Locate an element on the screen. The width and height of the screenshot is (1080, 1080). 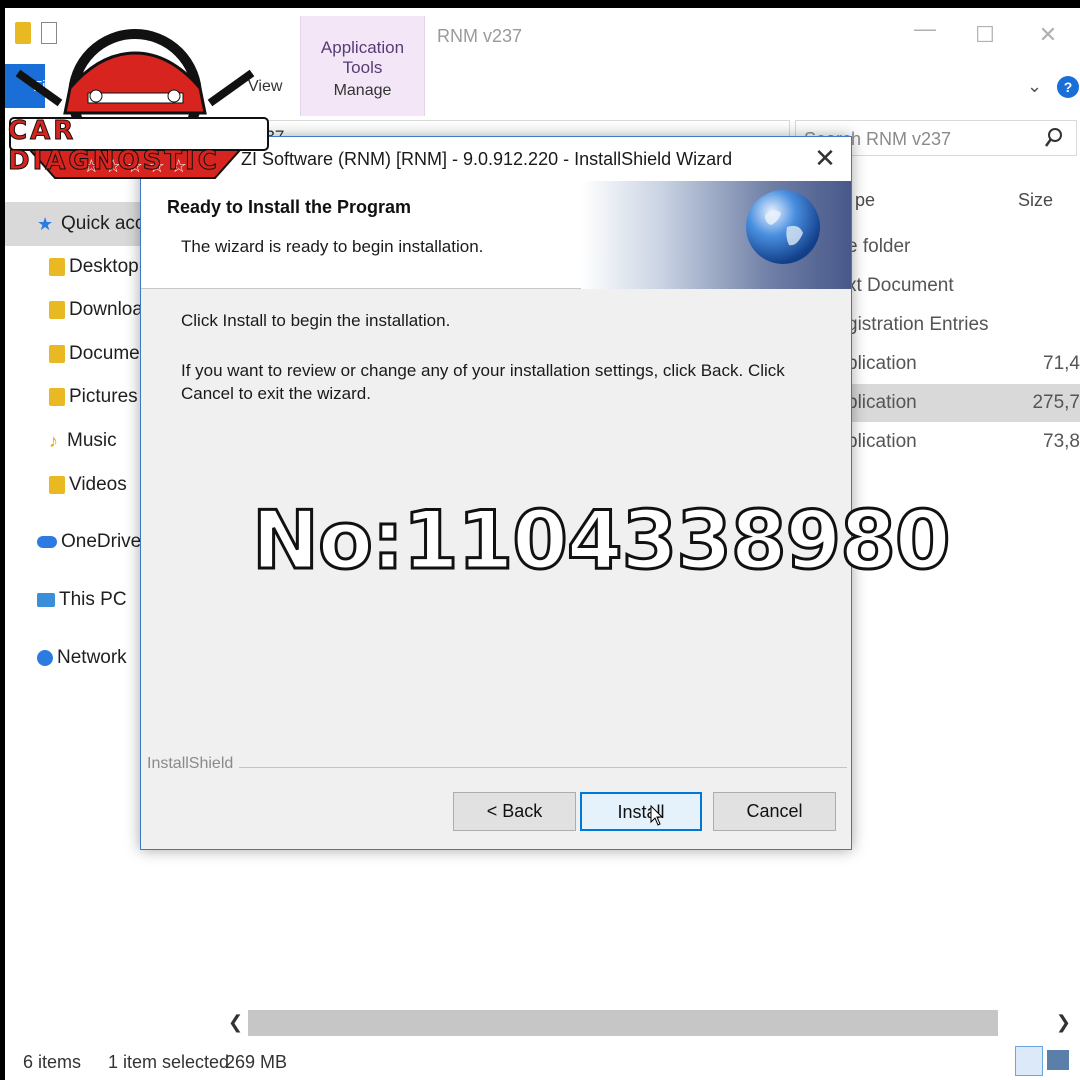
file-size: 73,8 is located at coordinates (1061, 441).